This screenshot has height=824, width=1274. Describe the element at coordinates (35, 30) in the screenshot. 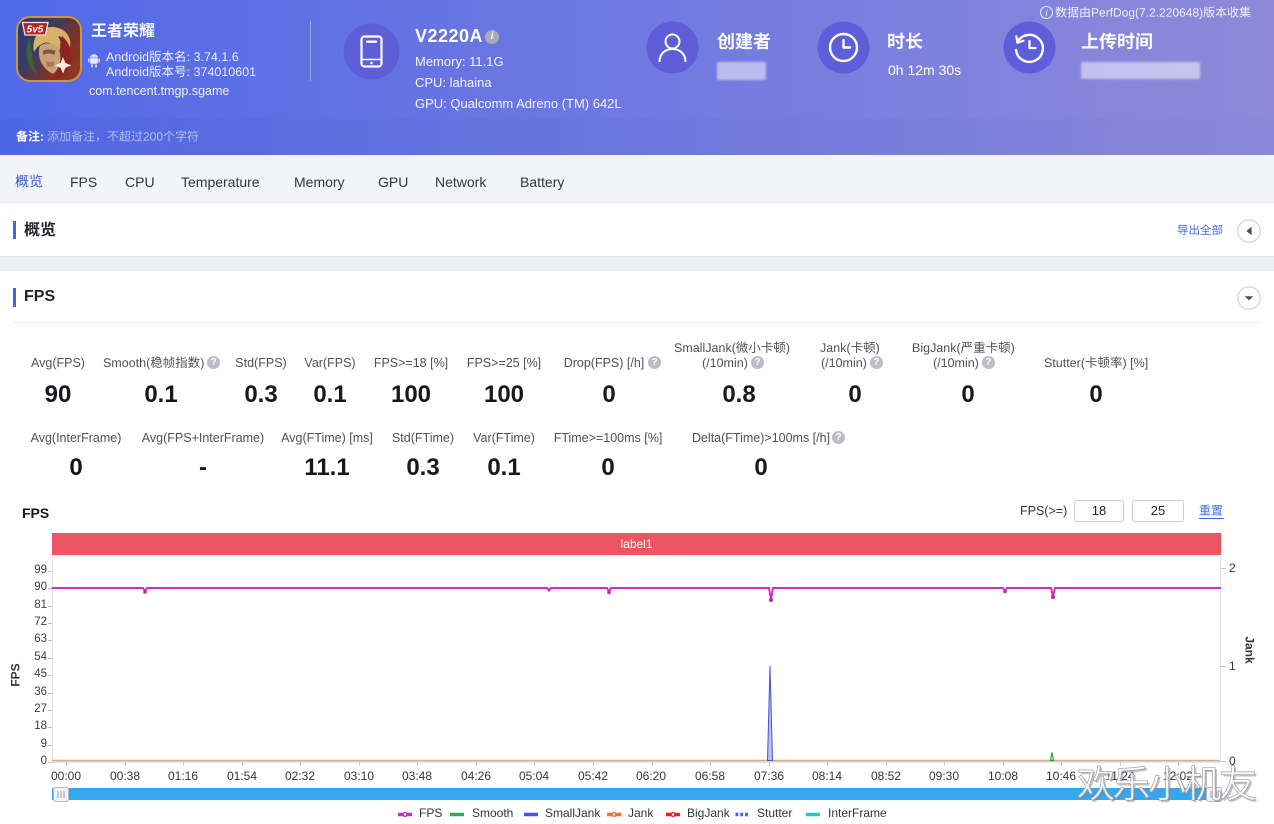

I see `svg-text: 5v5` at that location.